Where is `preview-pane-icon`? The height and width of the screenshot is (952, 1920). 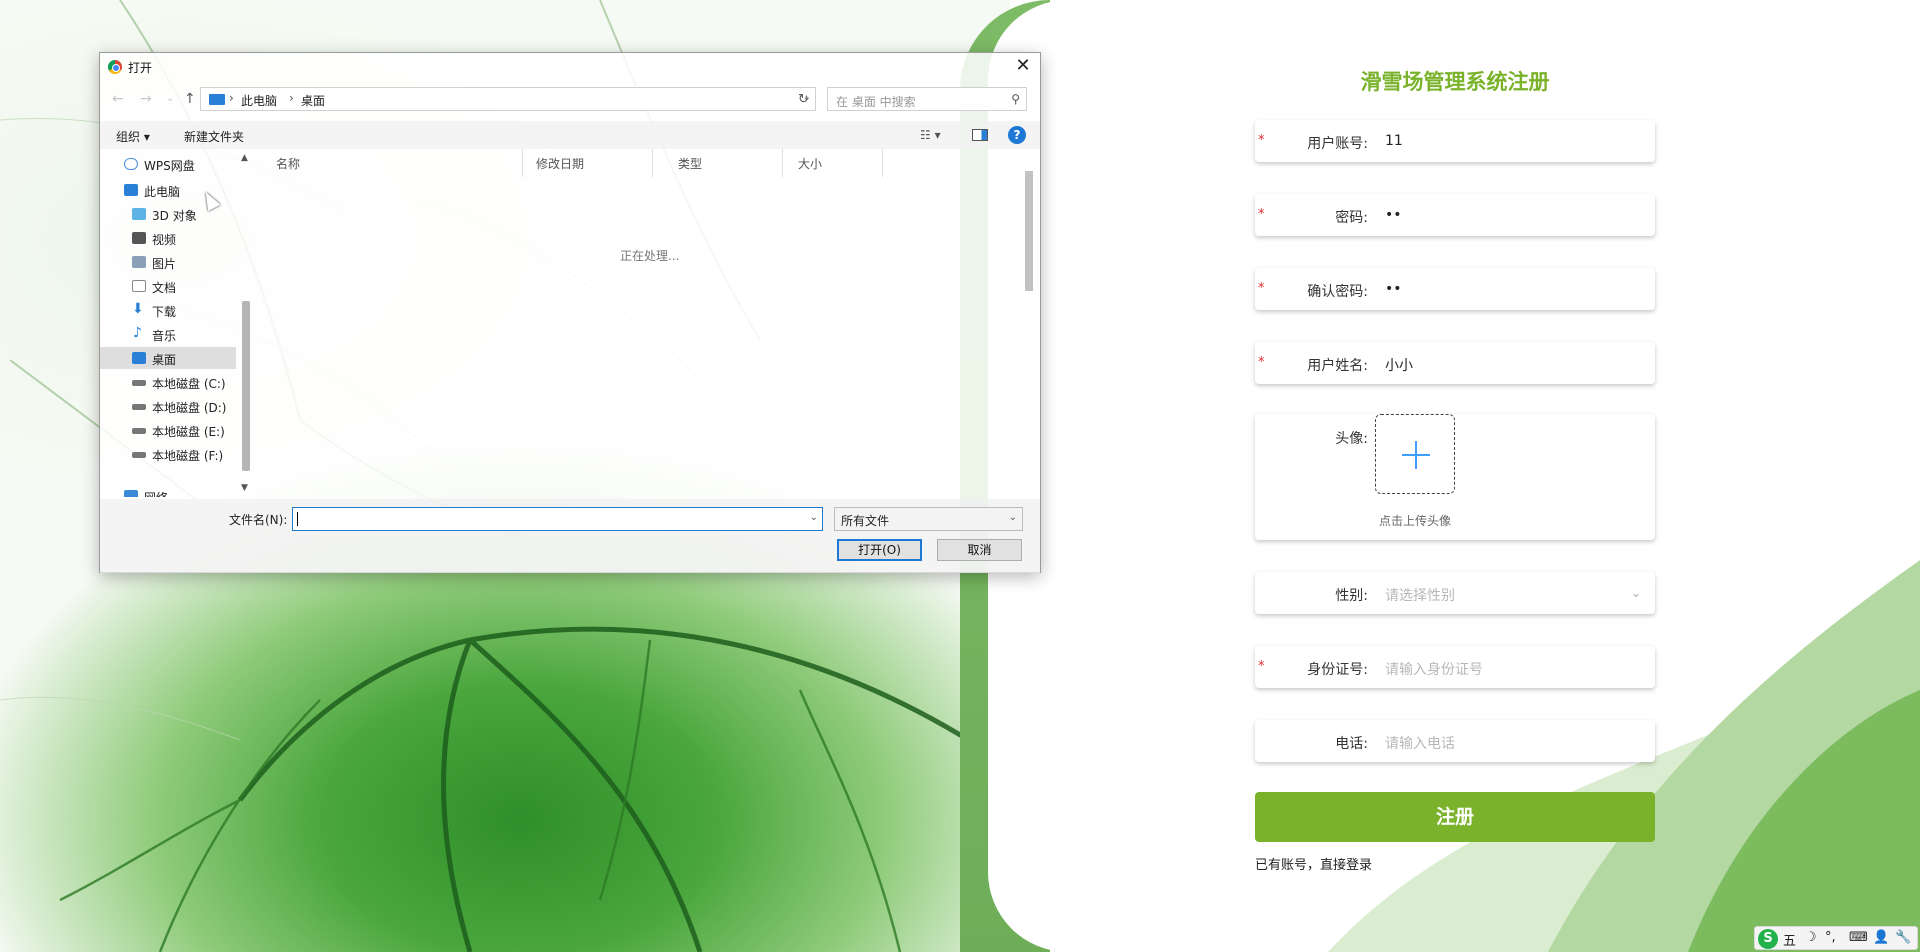 preview-pane-icon is located at coordinates (980, 135).